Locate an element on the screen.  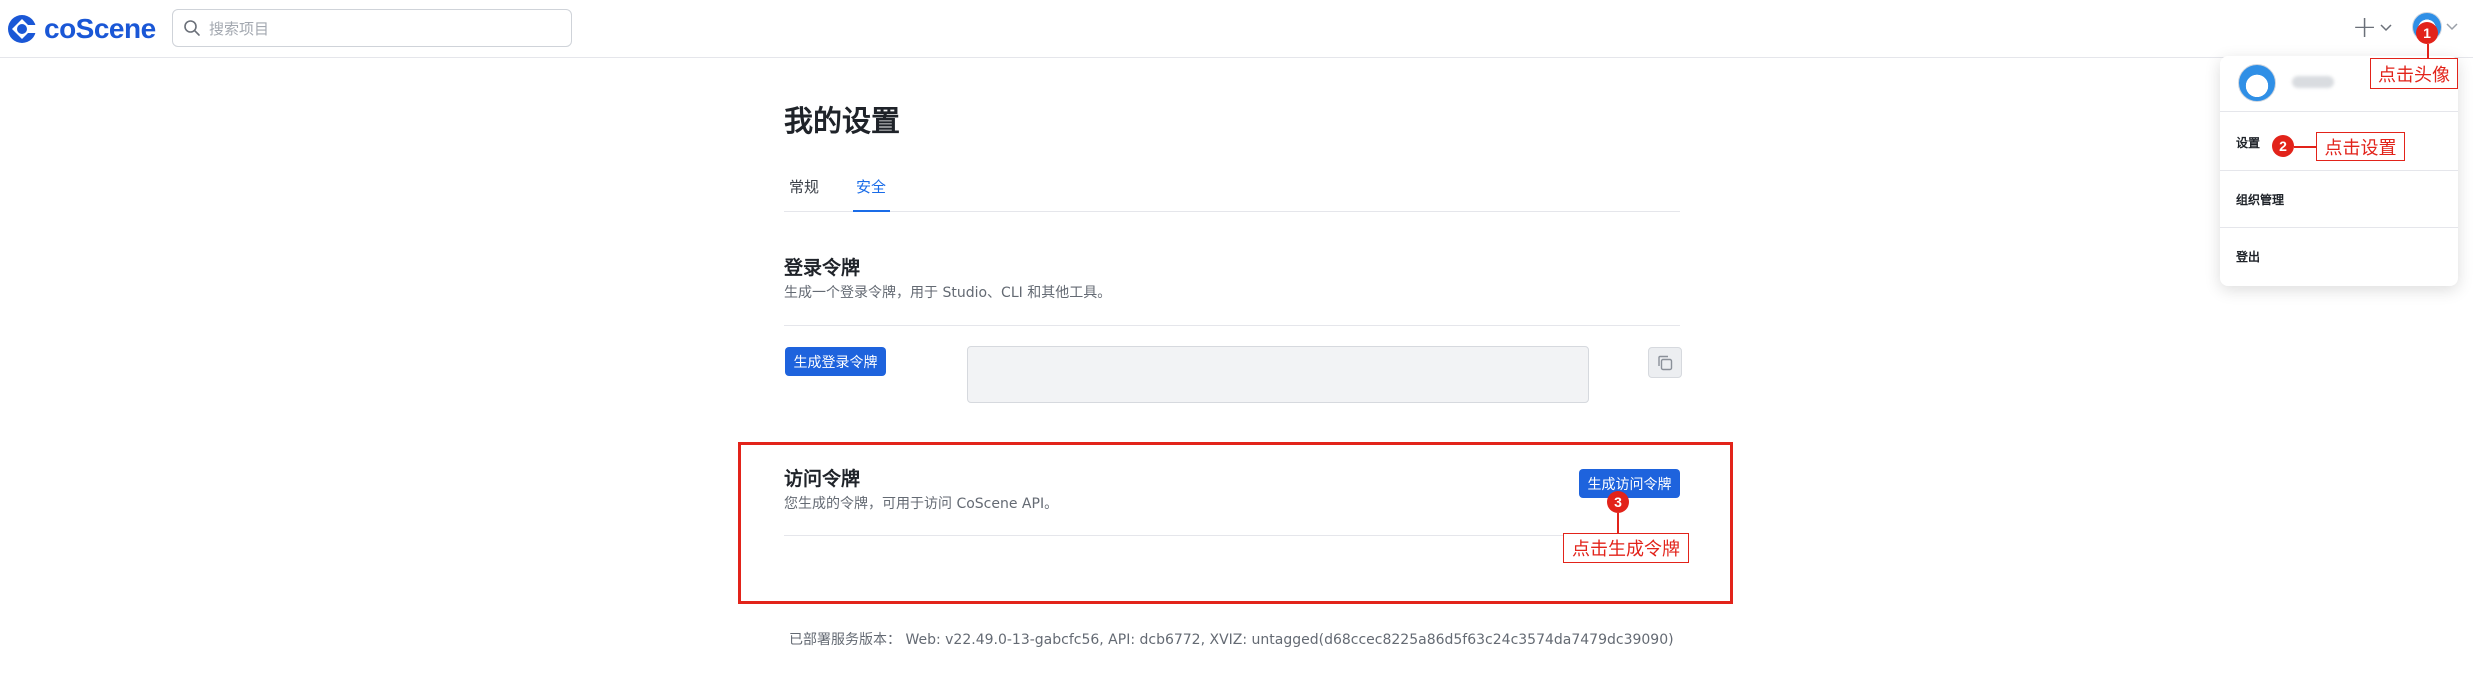
access-token-desc: 您生成的令牌，可用于访问 CoScene API。 is located at coordinates (921, 504).